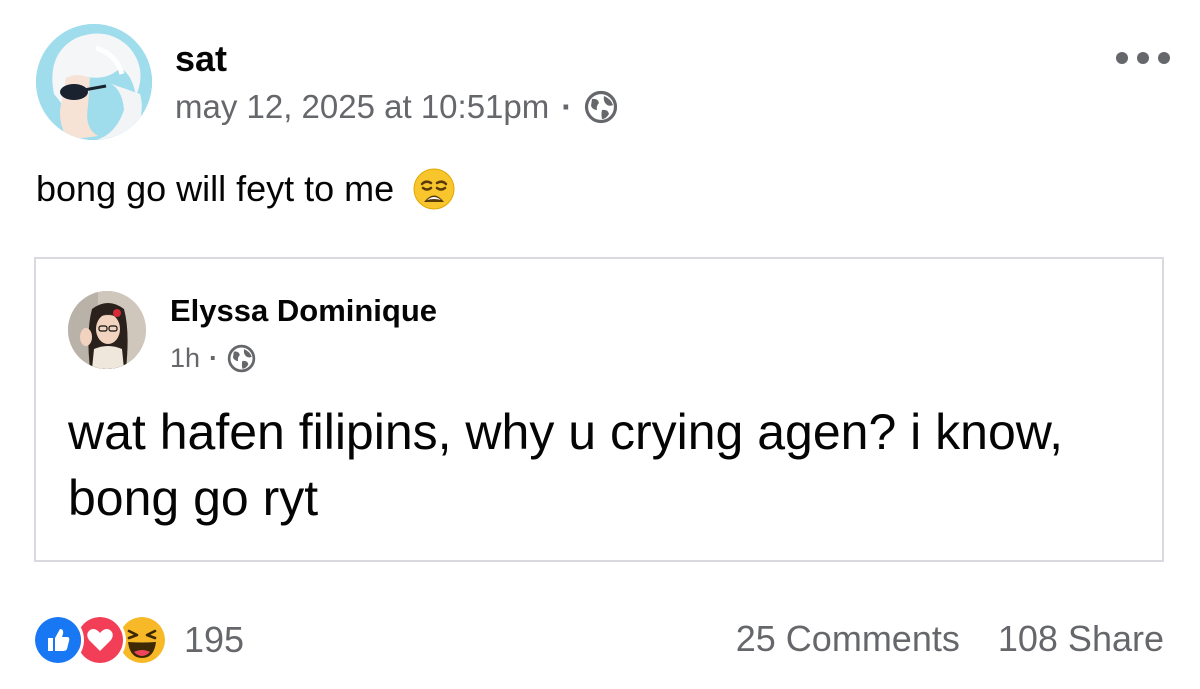  What do you see at coordinates (303, 311) in the screenshot?
I see `shared-author-name: Elyssa Dominique` at bounding box center [303, 311].